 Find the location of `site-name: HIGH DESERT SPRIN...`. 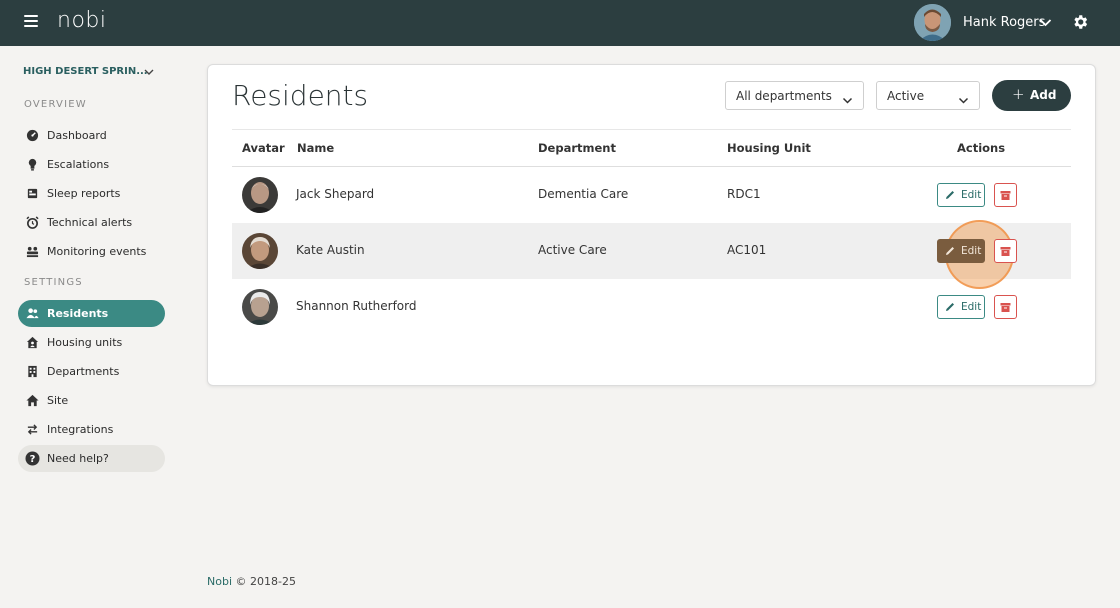

site-name: HIGH DESERT SPRIN... is located at coordinates (85, 71).